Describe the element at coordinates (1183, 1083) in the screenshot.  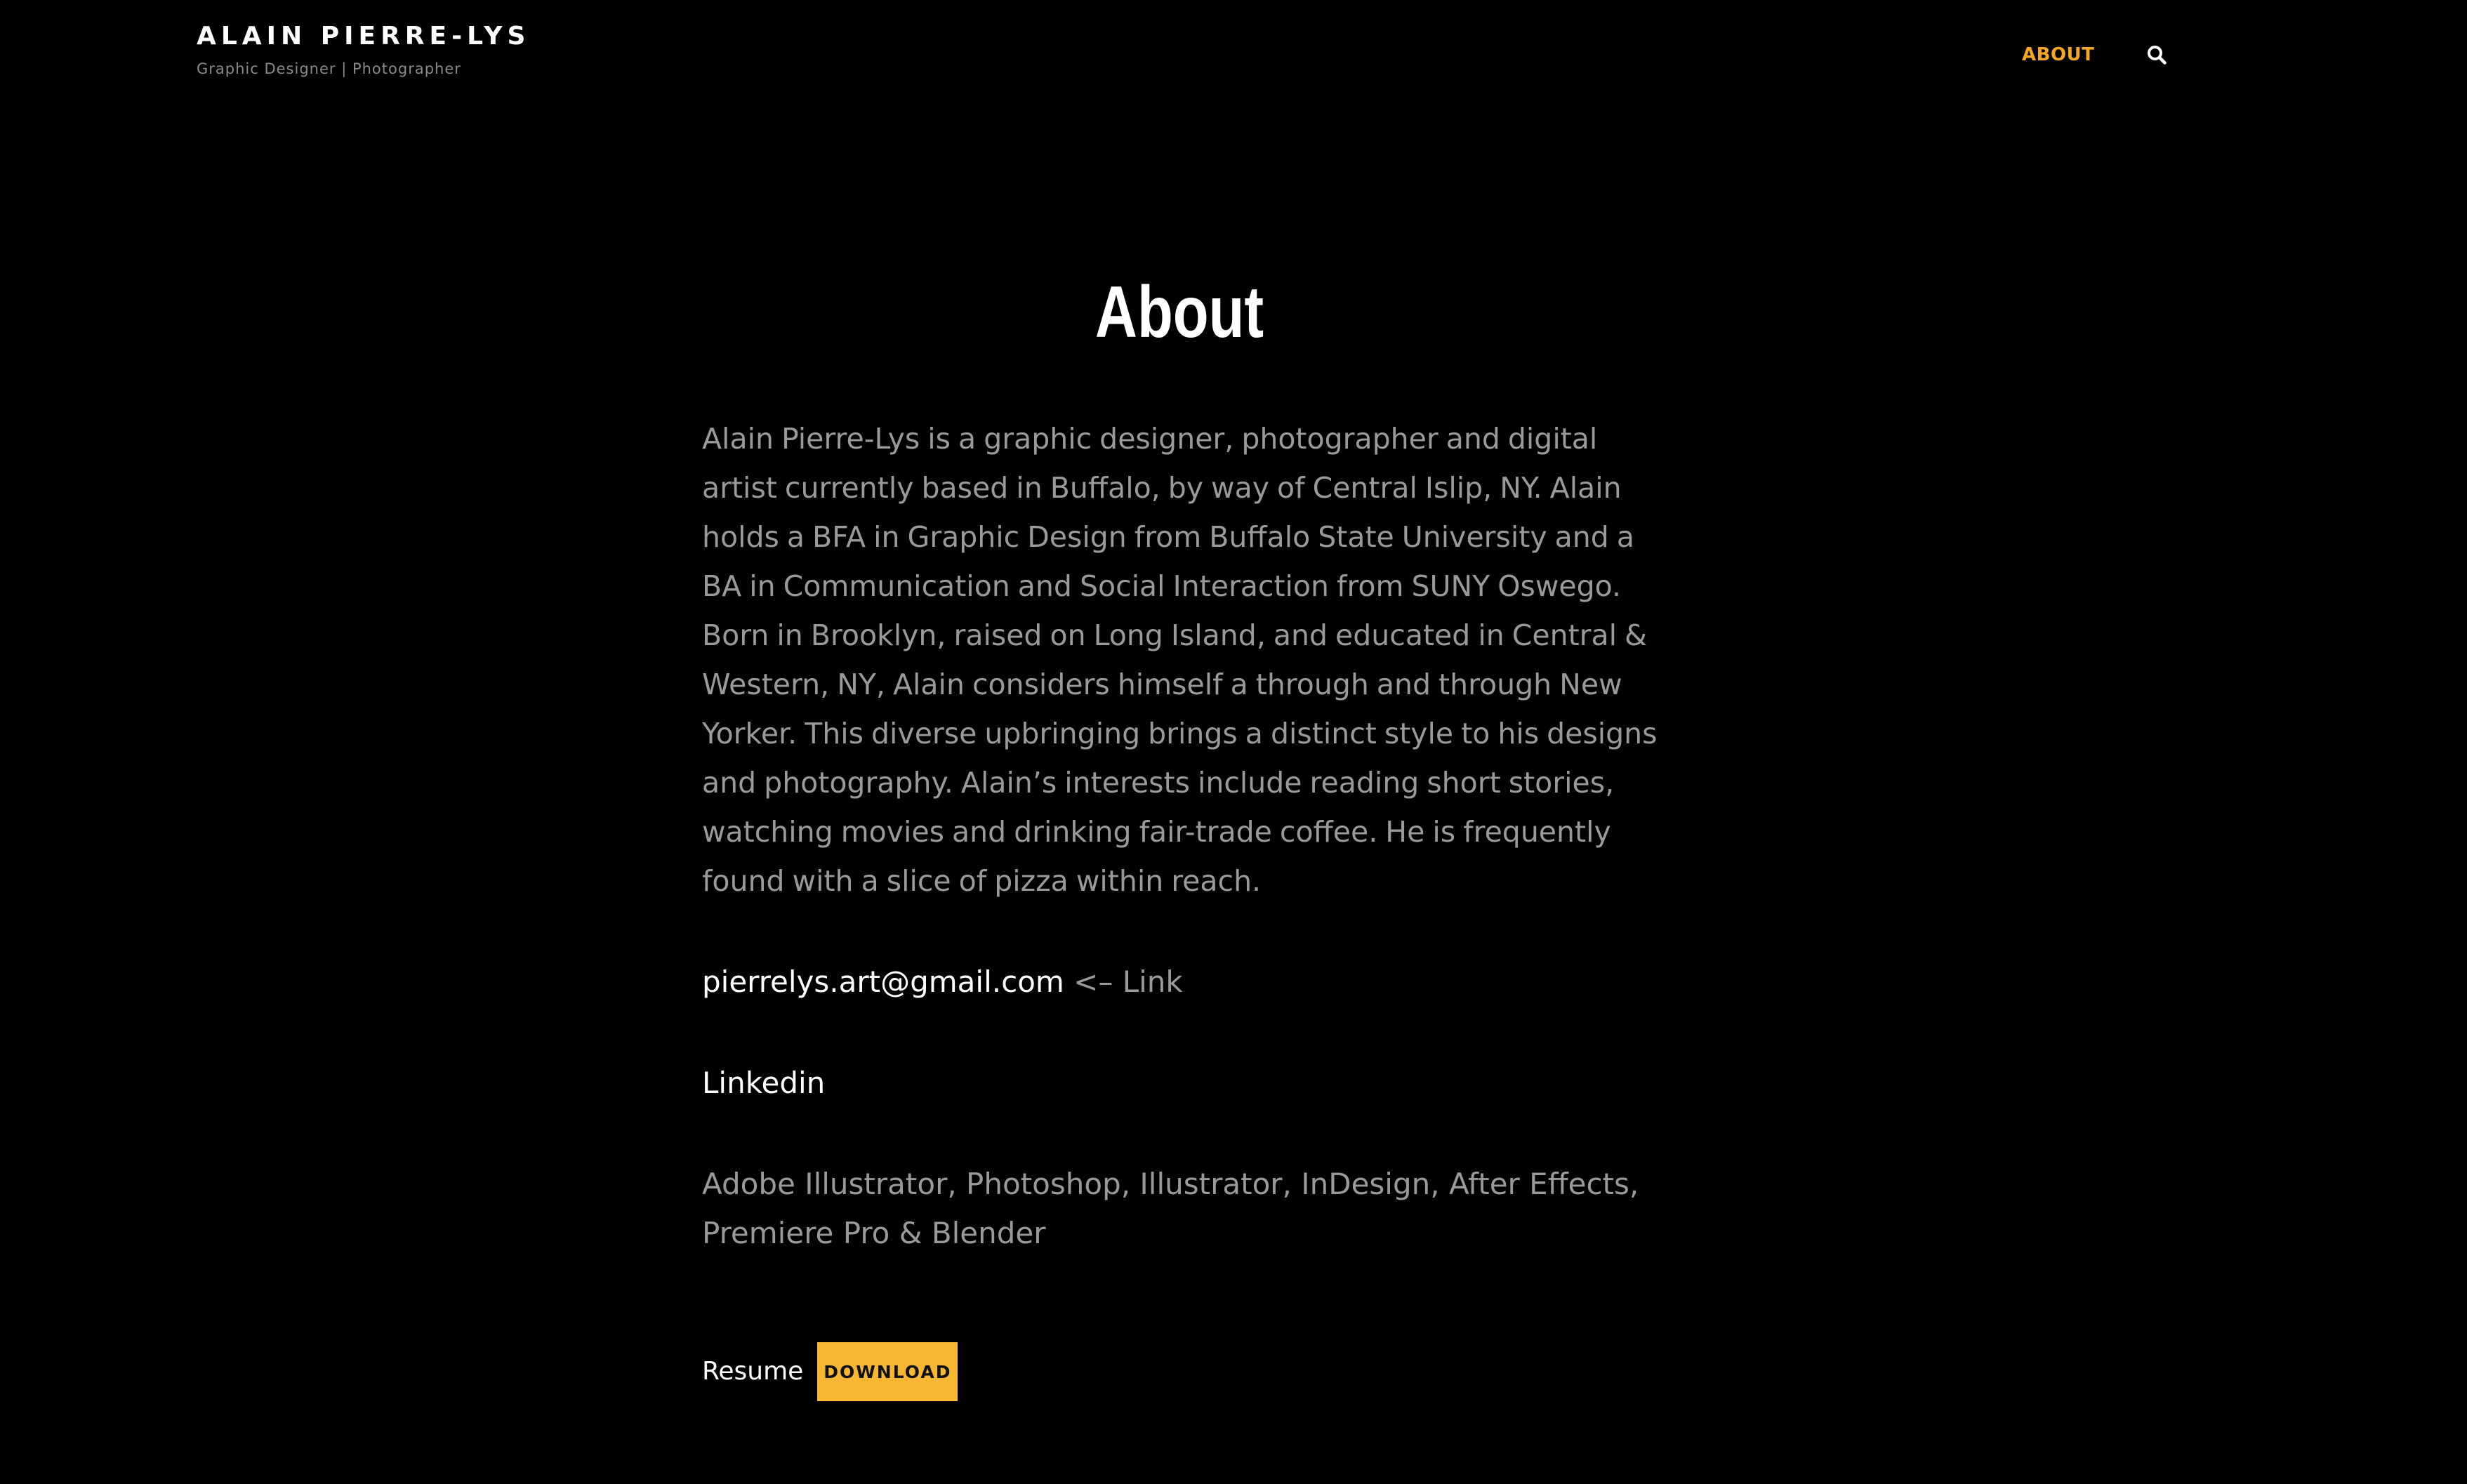
I see `linkedin-row: Linkedin` at that location.